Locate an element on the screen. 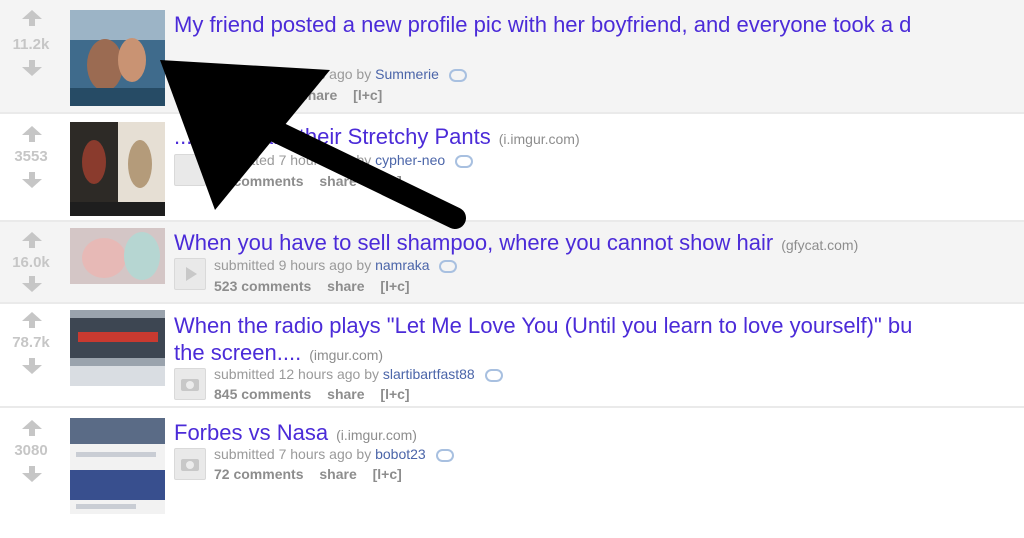 This screenshot has height=538, width=1024. post-meta: submitted 7 hours ago by Summerie is located at coordinates (340, 74).